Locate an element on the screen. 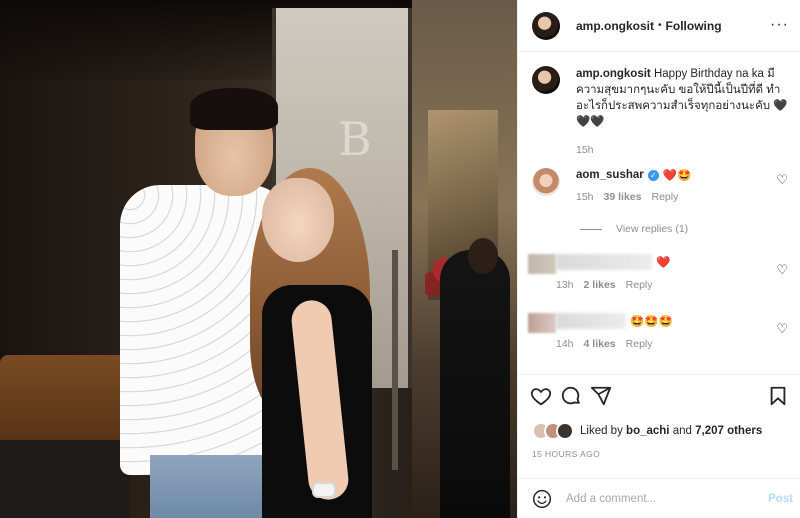 This screenshot has width=800, height=518. liked-by-user: bo_achi is located at coordinates (647, 431).